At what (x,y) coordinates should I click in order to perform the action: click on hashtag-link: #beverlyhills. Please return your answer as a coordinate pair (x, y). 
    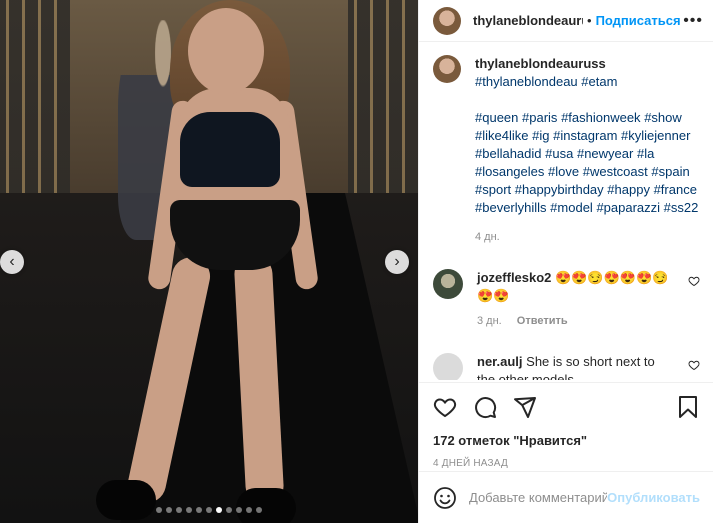
    Looking at the image, I should click on (511, 207).